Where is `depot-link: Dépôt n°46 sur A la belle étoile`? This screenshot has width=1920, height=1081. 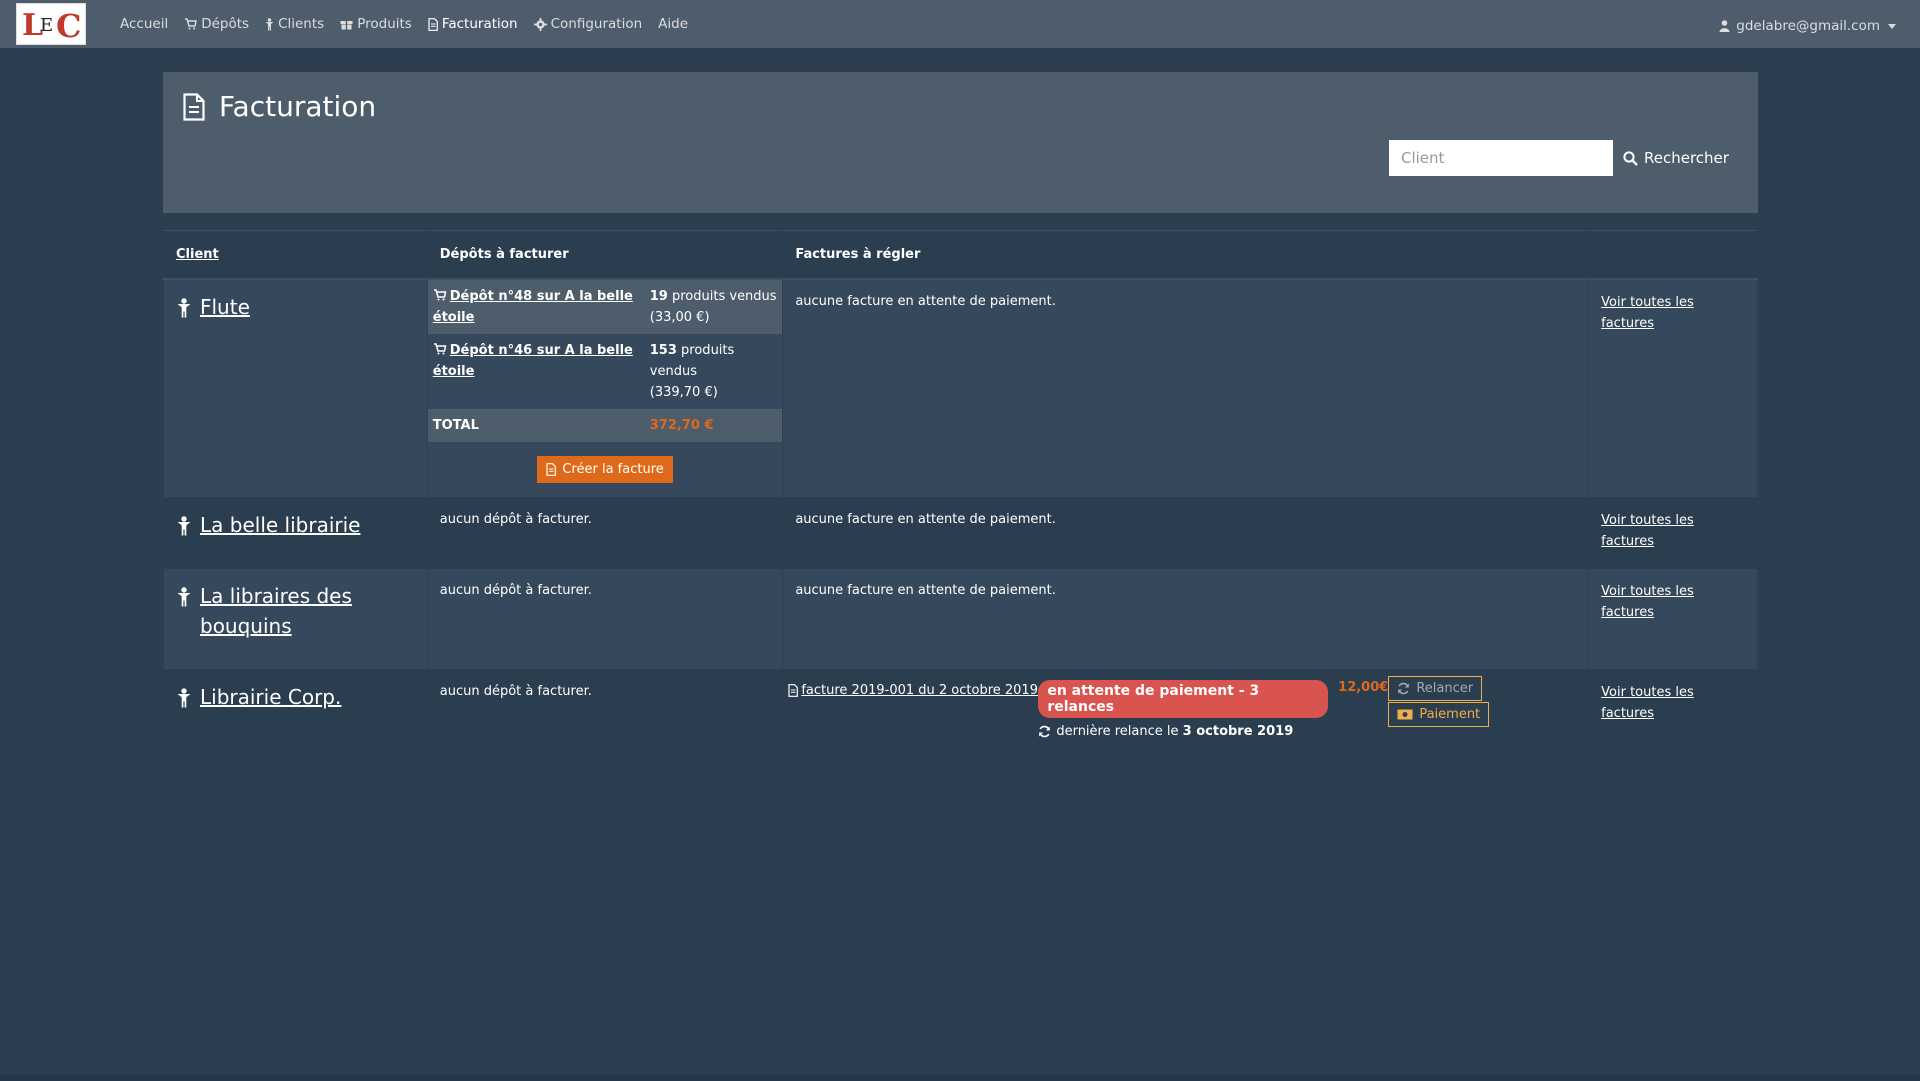 depot-link: Dépôt n°46 sur A la belle étoile is located at coordinates (533, 361).